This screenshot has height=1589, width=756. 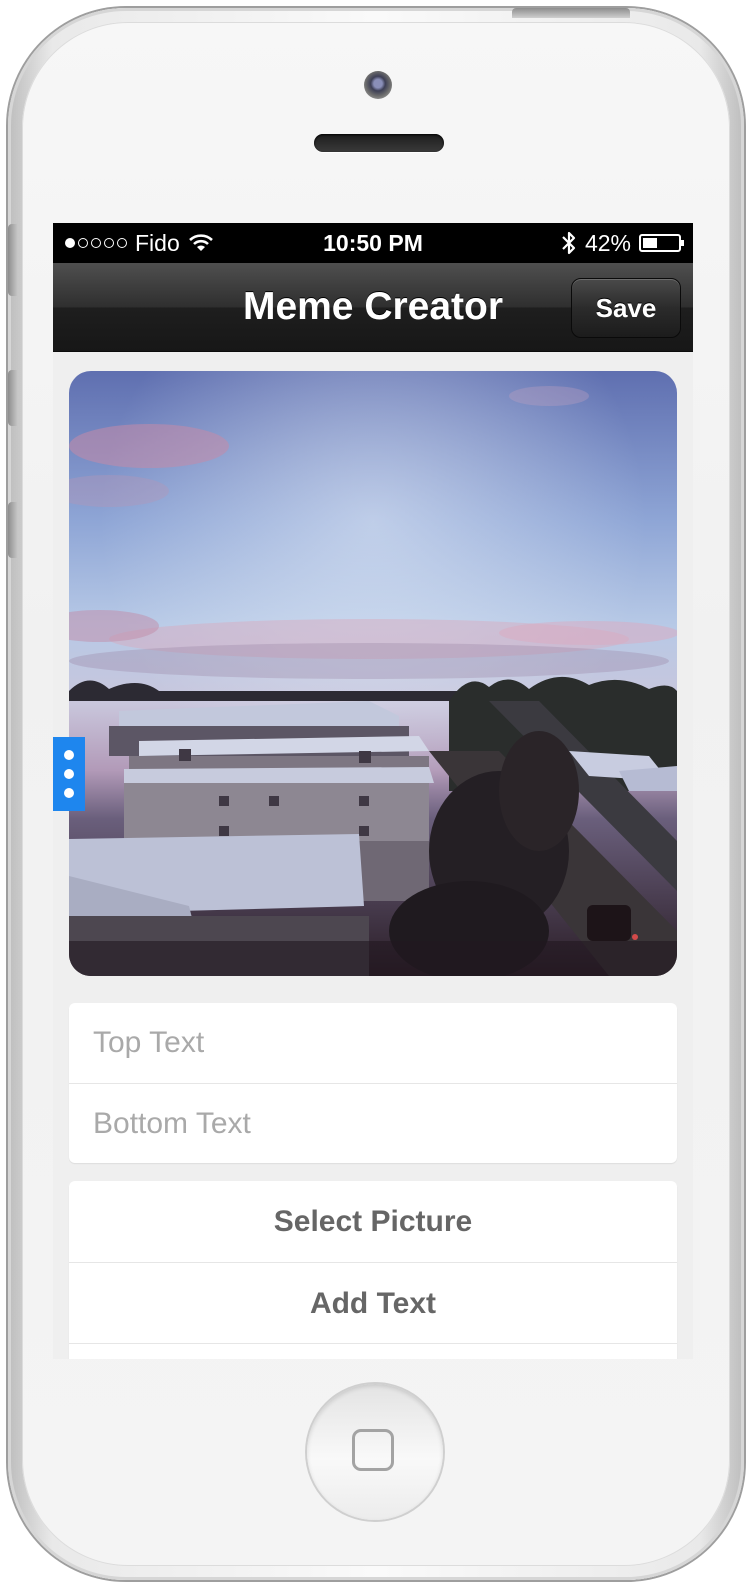 I want to click on home-button, so click(x=375, y=1452).